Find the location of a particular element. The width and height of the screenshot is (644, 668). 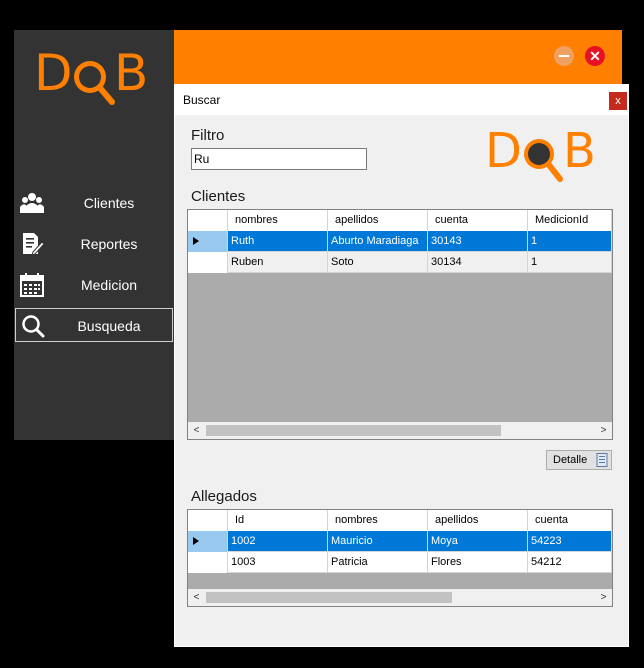

dialog-title-bar: Buscar x is located at coordinates (401, 100).